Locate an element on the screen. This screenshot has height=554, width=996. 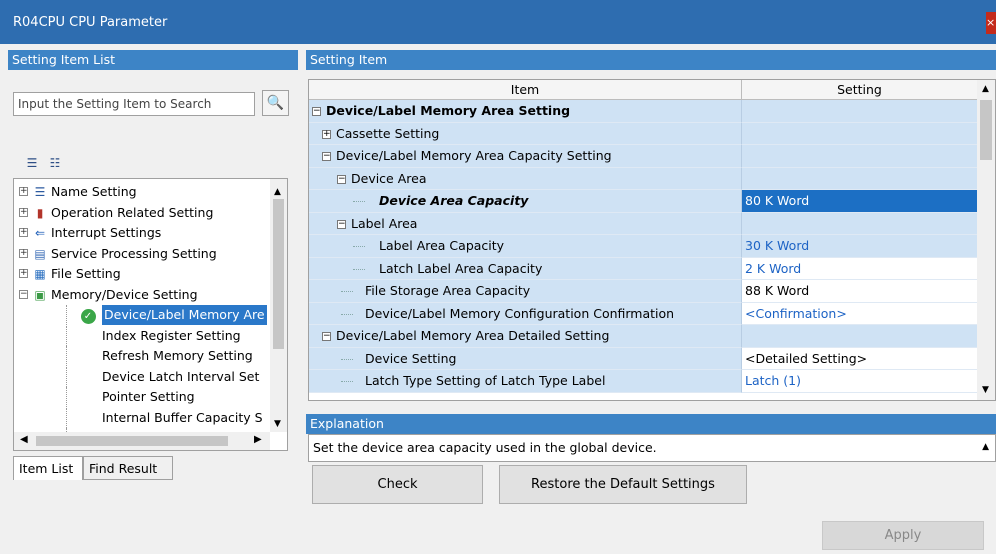
tree-item: + ▮ Operation Related Setting is located at coordinates (142, 213).